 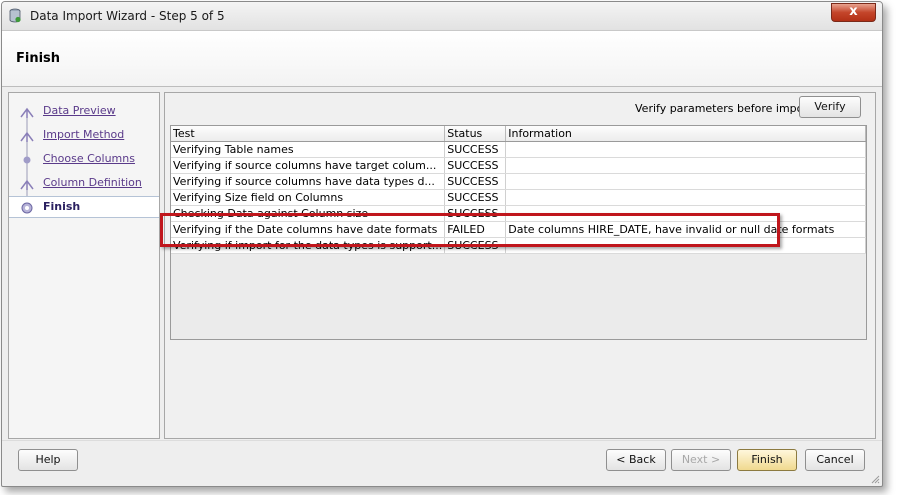 I want to click on nav-step-label: Import Method, so click(x=83, y=134).